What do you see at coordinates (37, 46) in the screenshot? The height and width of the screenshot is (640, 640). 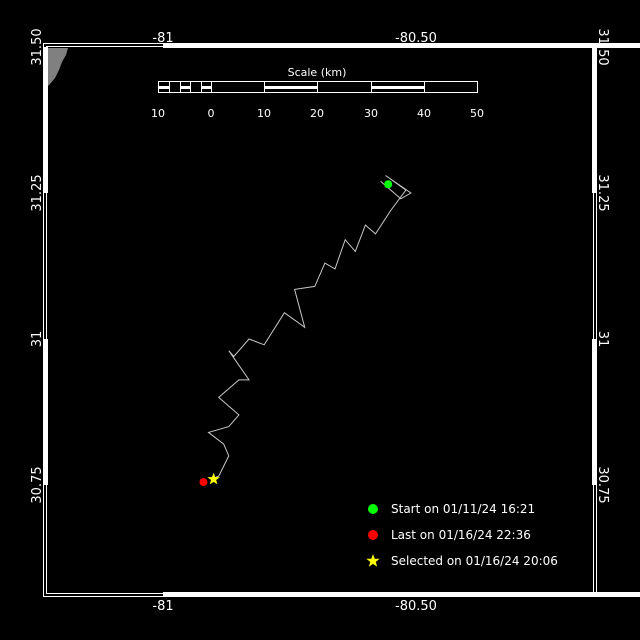 I see `lat-tick-label-left: 31.50` at bounding box center [37, 46].